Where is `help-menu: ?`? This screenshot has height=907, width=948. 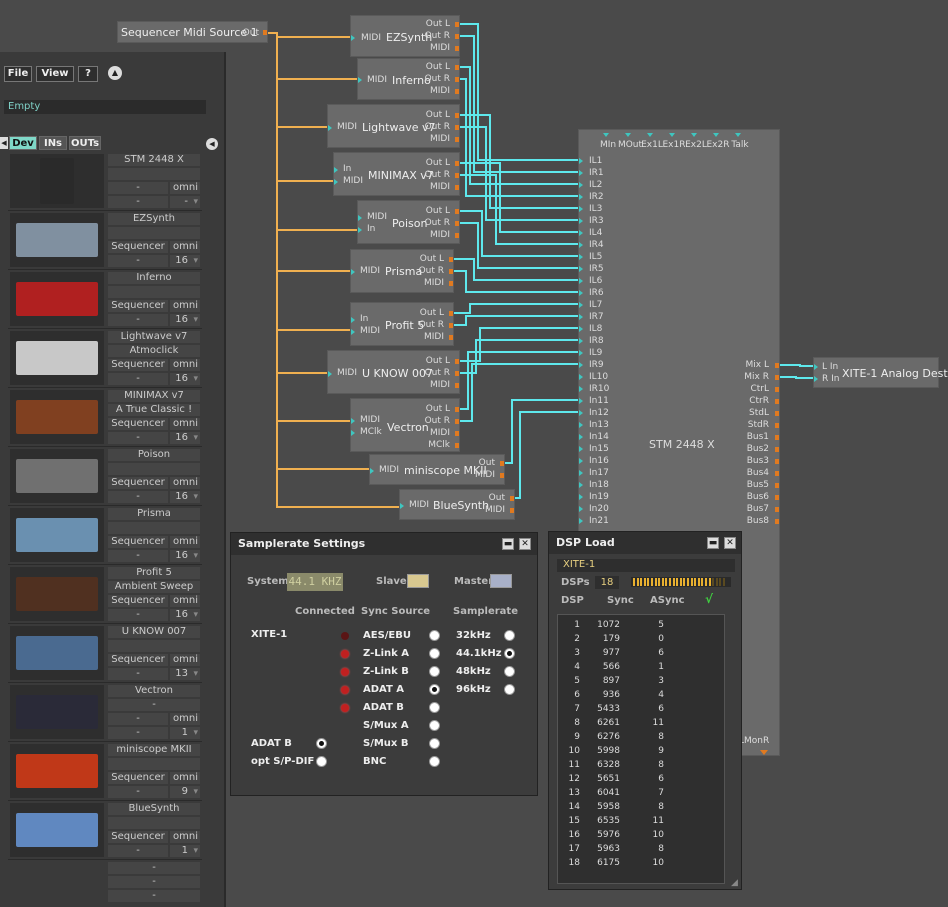
help-menu: ? is located at coordinates (88, 74).